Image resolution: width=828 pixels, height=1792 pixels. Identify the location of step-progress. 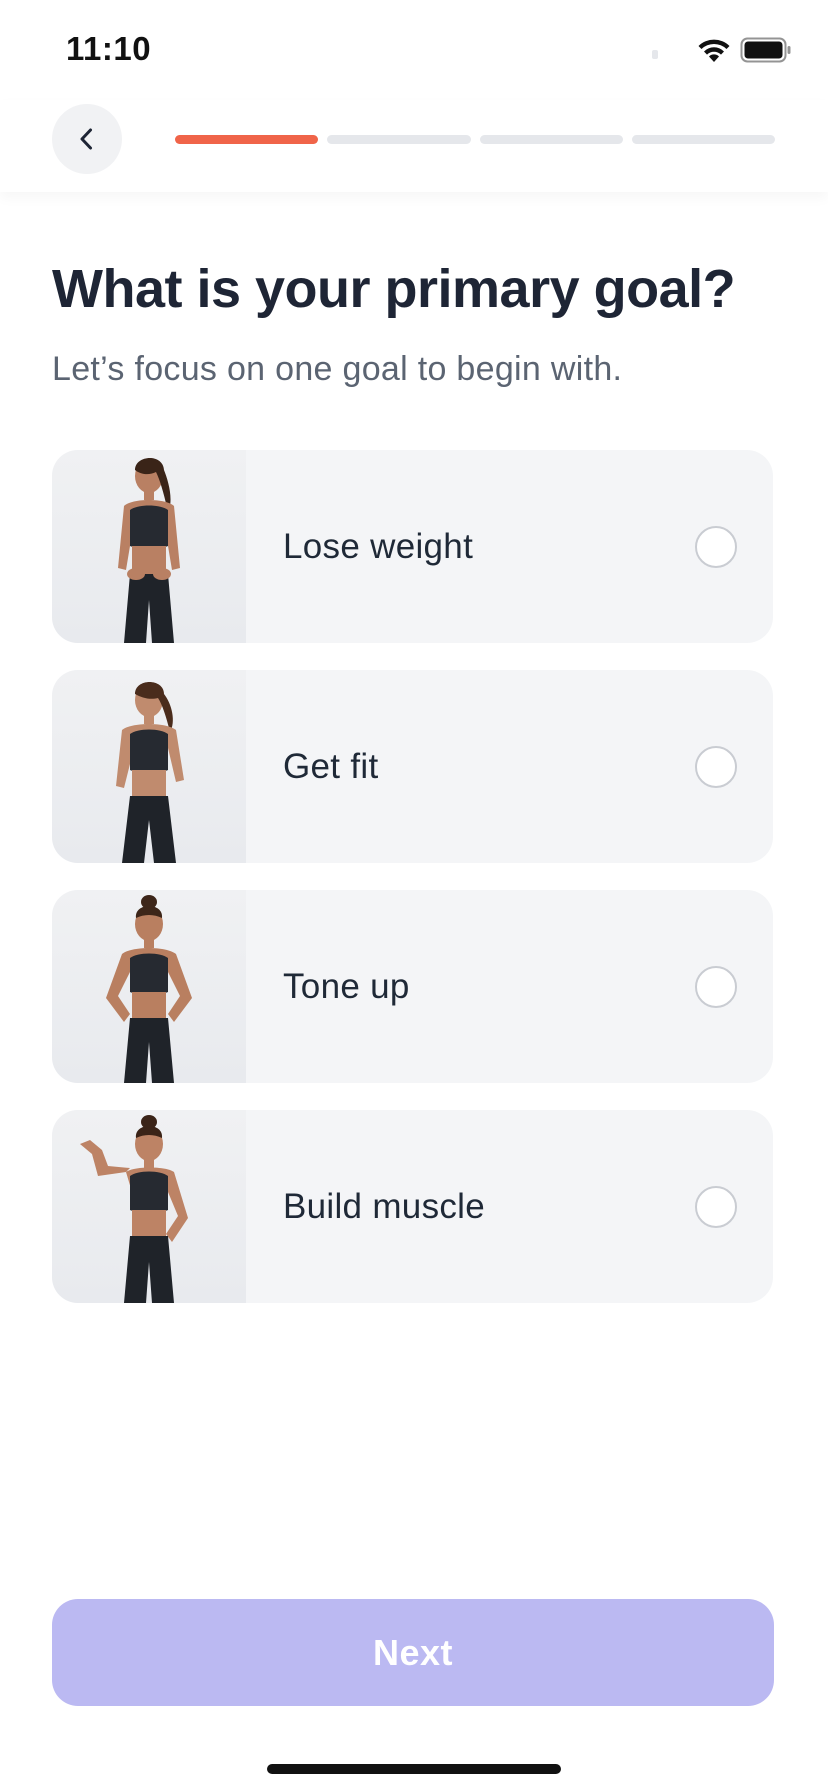
(475, 139).